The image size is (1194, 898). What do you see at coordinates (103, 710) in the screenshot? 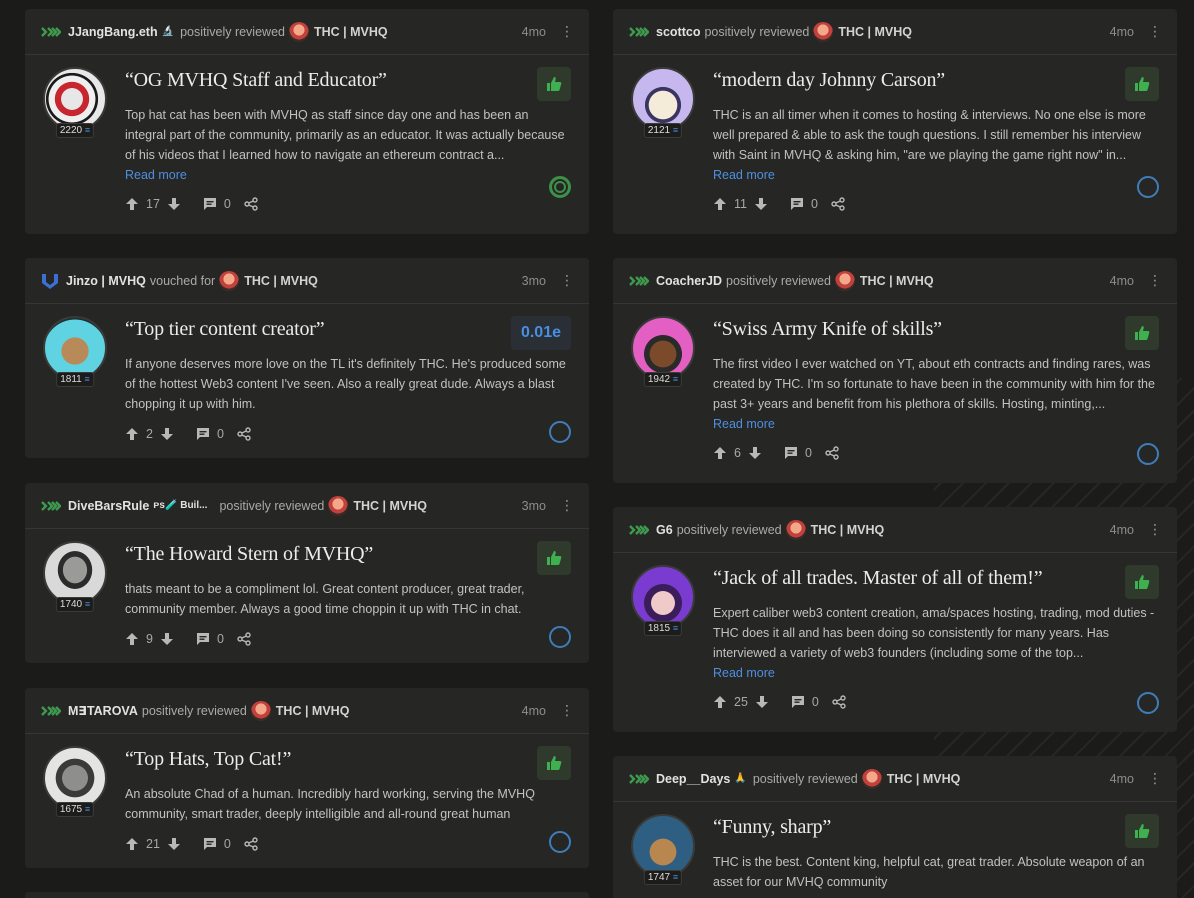
I see `author-name: M∃TAROVA` at bounding box center [103, 710].